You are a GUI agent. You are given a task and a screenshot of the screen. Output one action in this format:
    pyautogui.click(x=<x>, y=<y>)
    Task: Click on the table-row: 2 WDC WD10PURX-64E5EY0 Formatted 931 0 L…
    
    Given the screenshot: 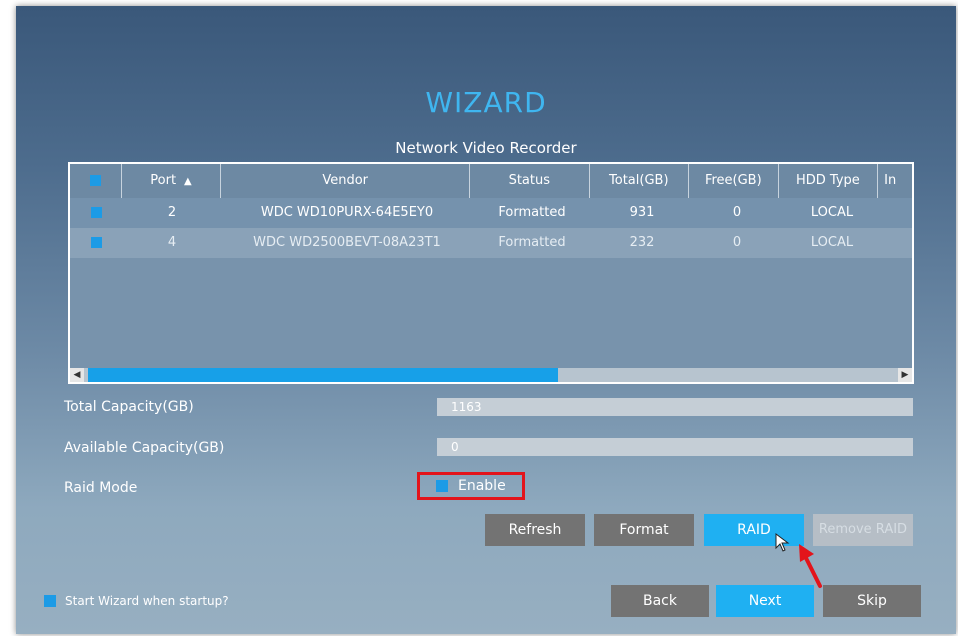 What is the action you would take?
    pyautogui.click(x=491, y=213)
    